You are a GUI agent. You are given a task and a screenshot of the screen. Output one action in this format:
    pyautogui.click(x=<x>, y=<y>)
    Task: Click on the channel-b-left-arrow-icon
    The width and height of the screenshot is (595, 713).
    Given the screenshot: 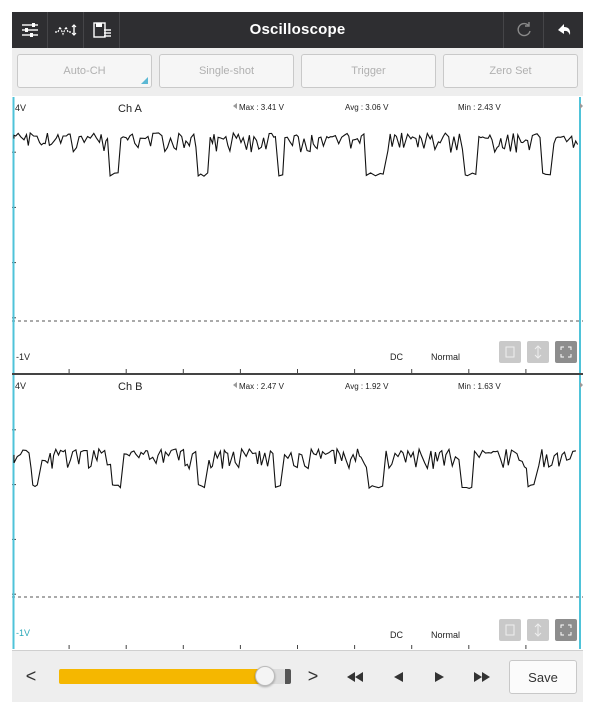 What is the action you would take?
    pyautogui.click(x=235, y=385)
    